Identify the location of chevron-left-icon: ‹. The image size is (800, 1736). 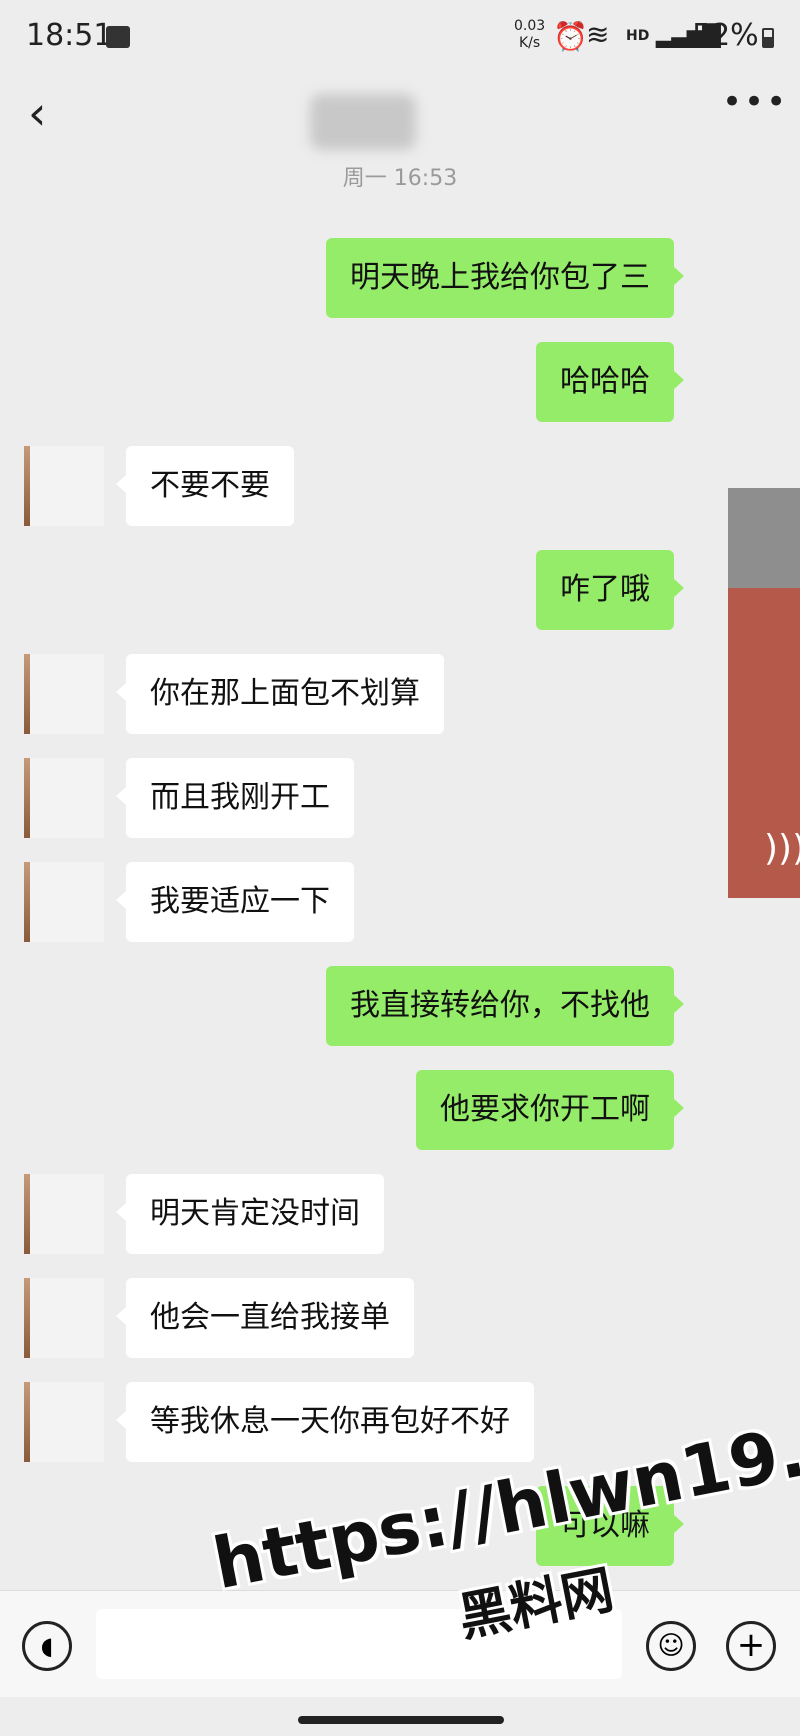
(37, 113).